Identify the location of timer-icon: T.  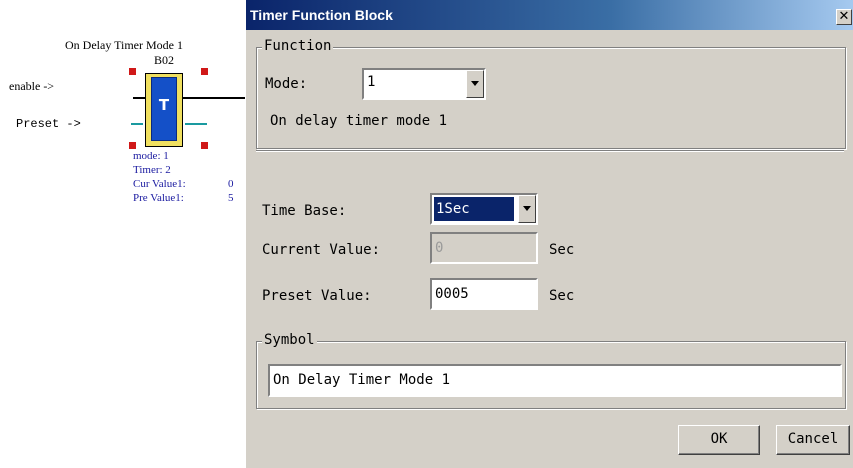
(164, 105).